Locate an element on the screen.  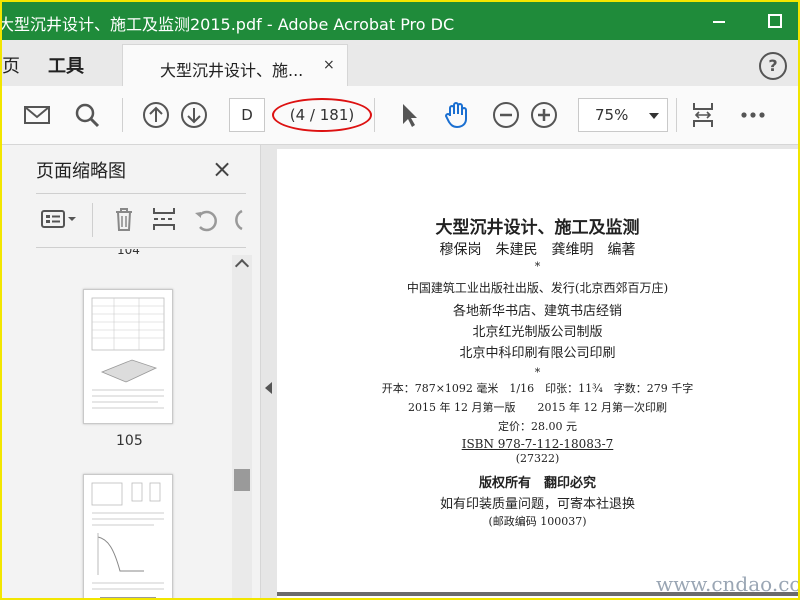
postcode-line: (邮政编码 100037) is located at coordinates (537, 521).